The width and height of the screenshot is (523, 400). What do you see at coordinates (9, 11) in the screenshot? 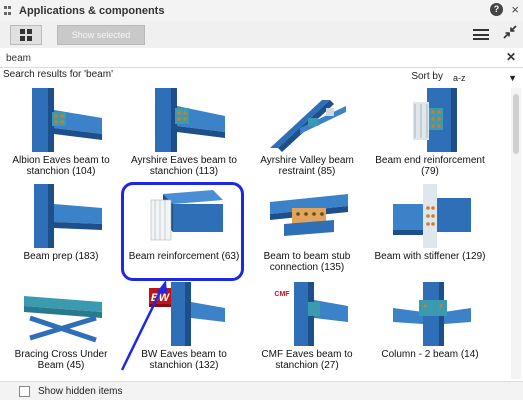
I see `grip-icon` at bounding box center [9, 11].